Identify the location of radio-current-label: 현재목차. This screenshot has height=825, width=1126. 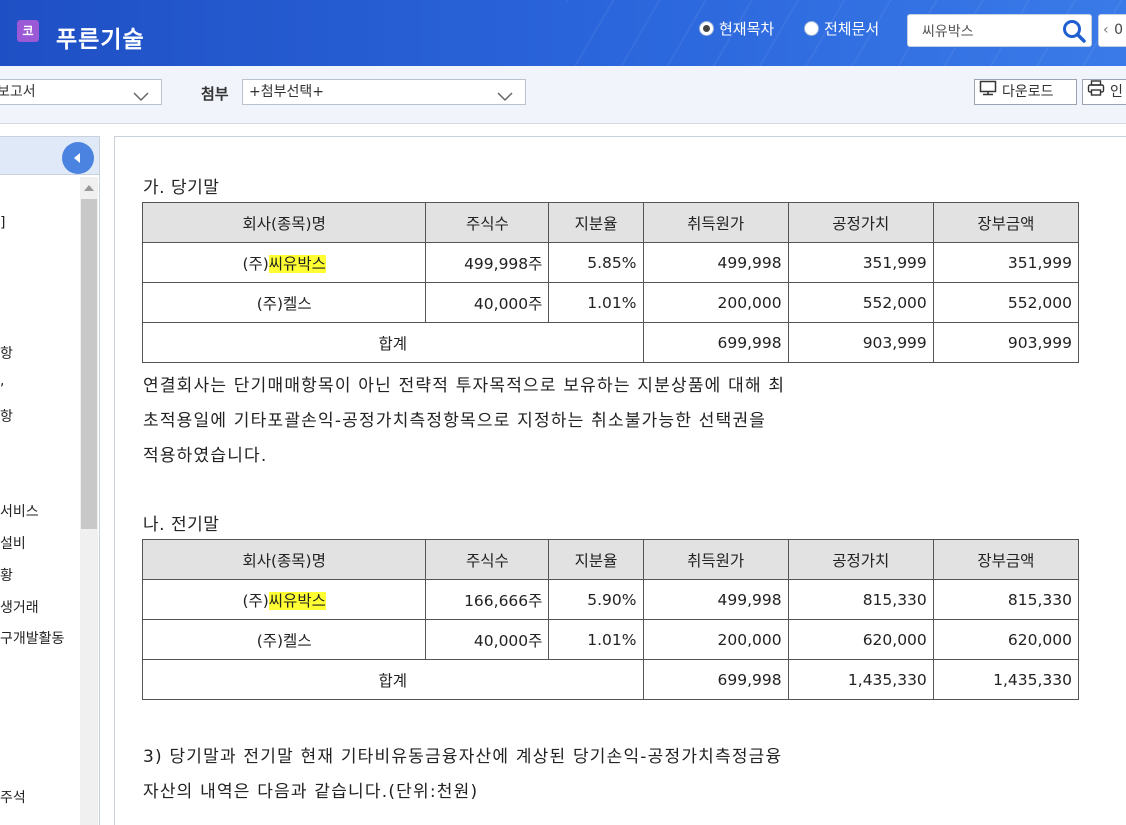
(747, 29).